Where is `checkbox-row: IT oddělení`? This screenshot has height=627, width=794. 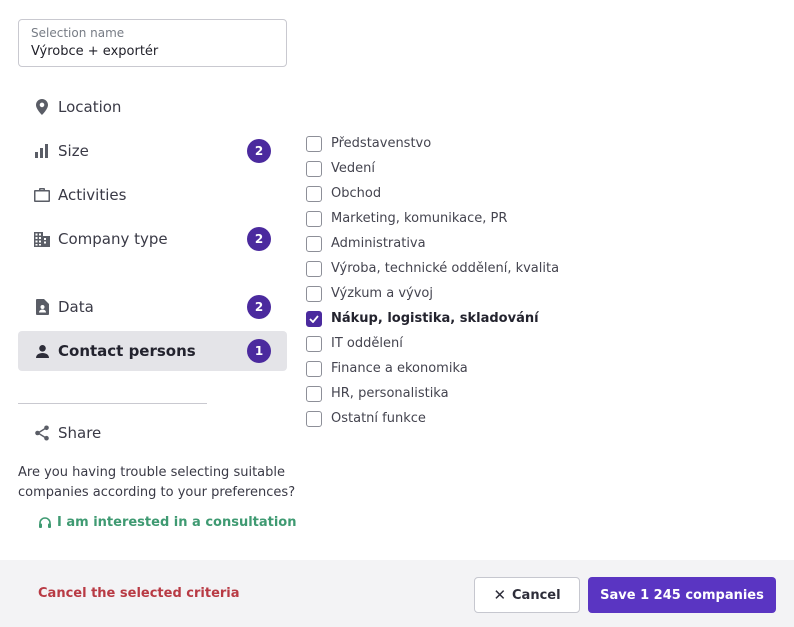
checkbox-row: IT oddělení is located at coordinates (432, 343).